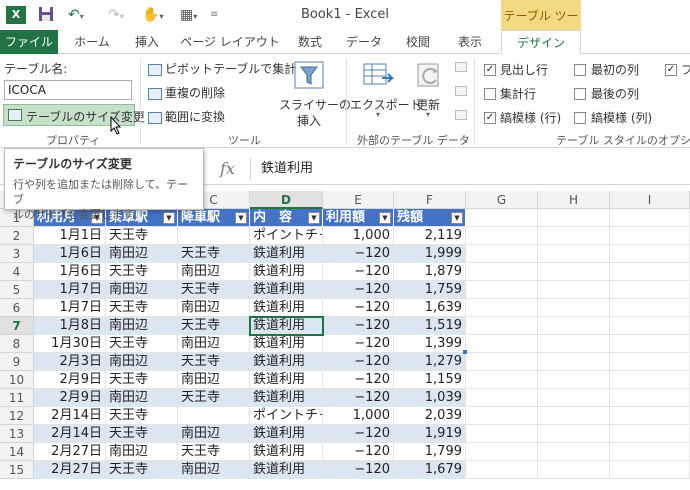 Image resolution: width=690 pixels, height=490 pixels. What do you see at coordinates (430, 380) in the screenshot?
I see `table-cell: 1,159` at bounding box center [430, 380].